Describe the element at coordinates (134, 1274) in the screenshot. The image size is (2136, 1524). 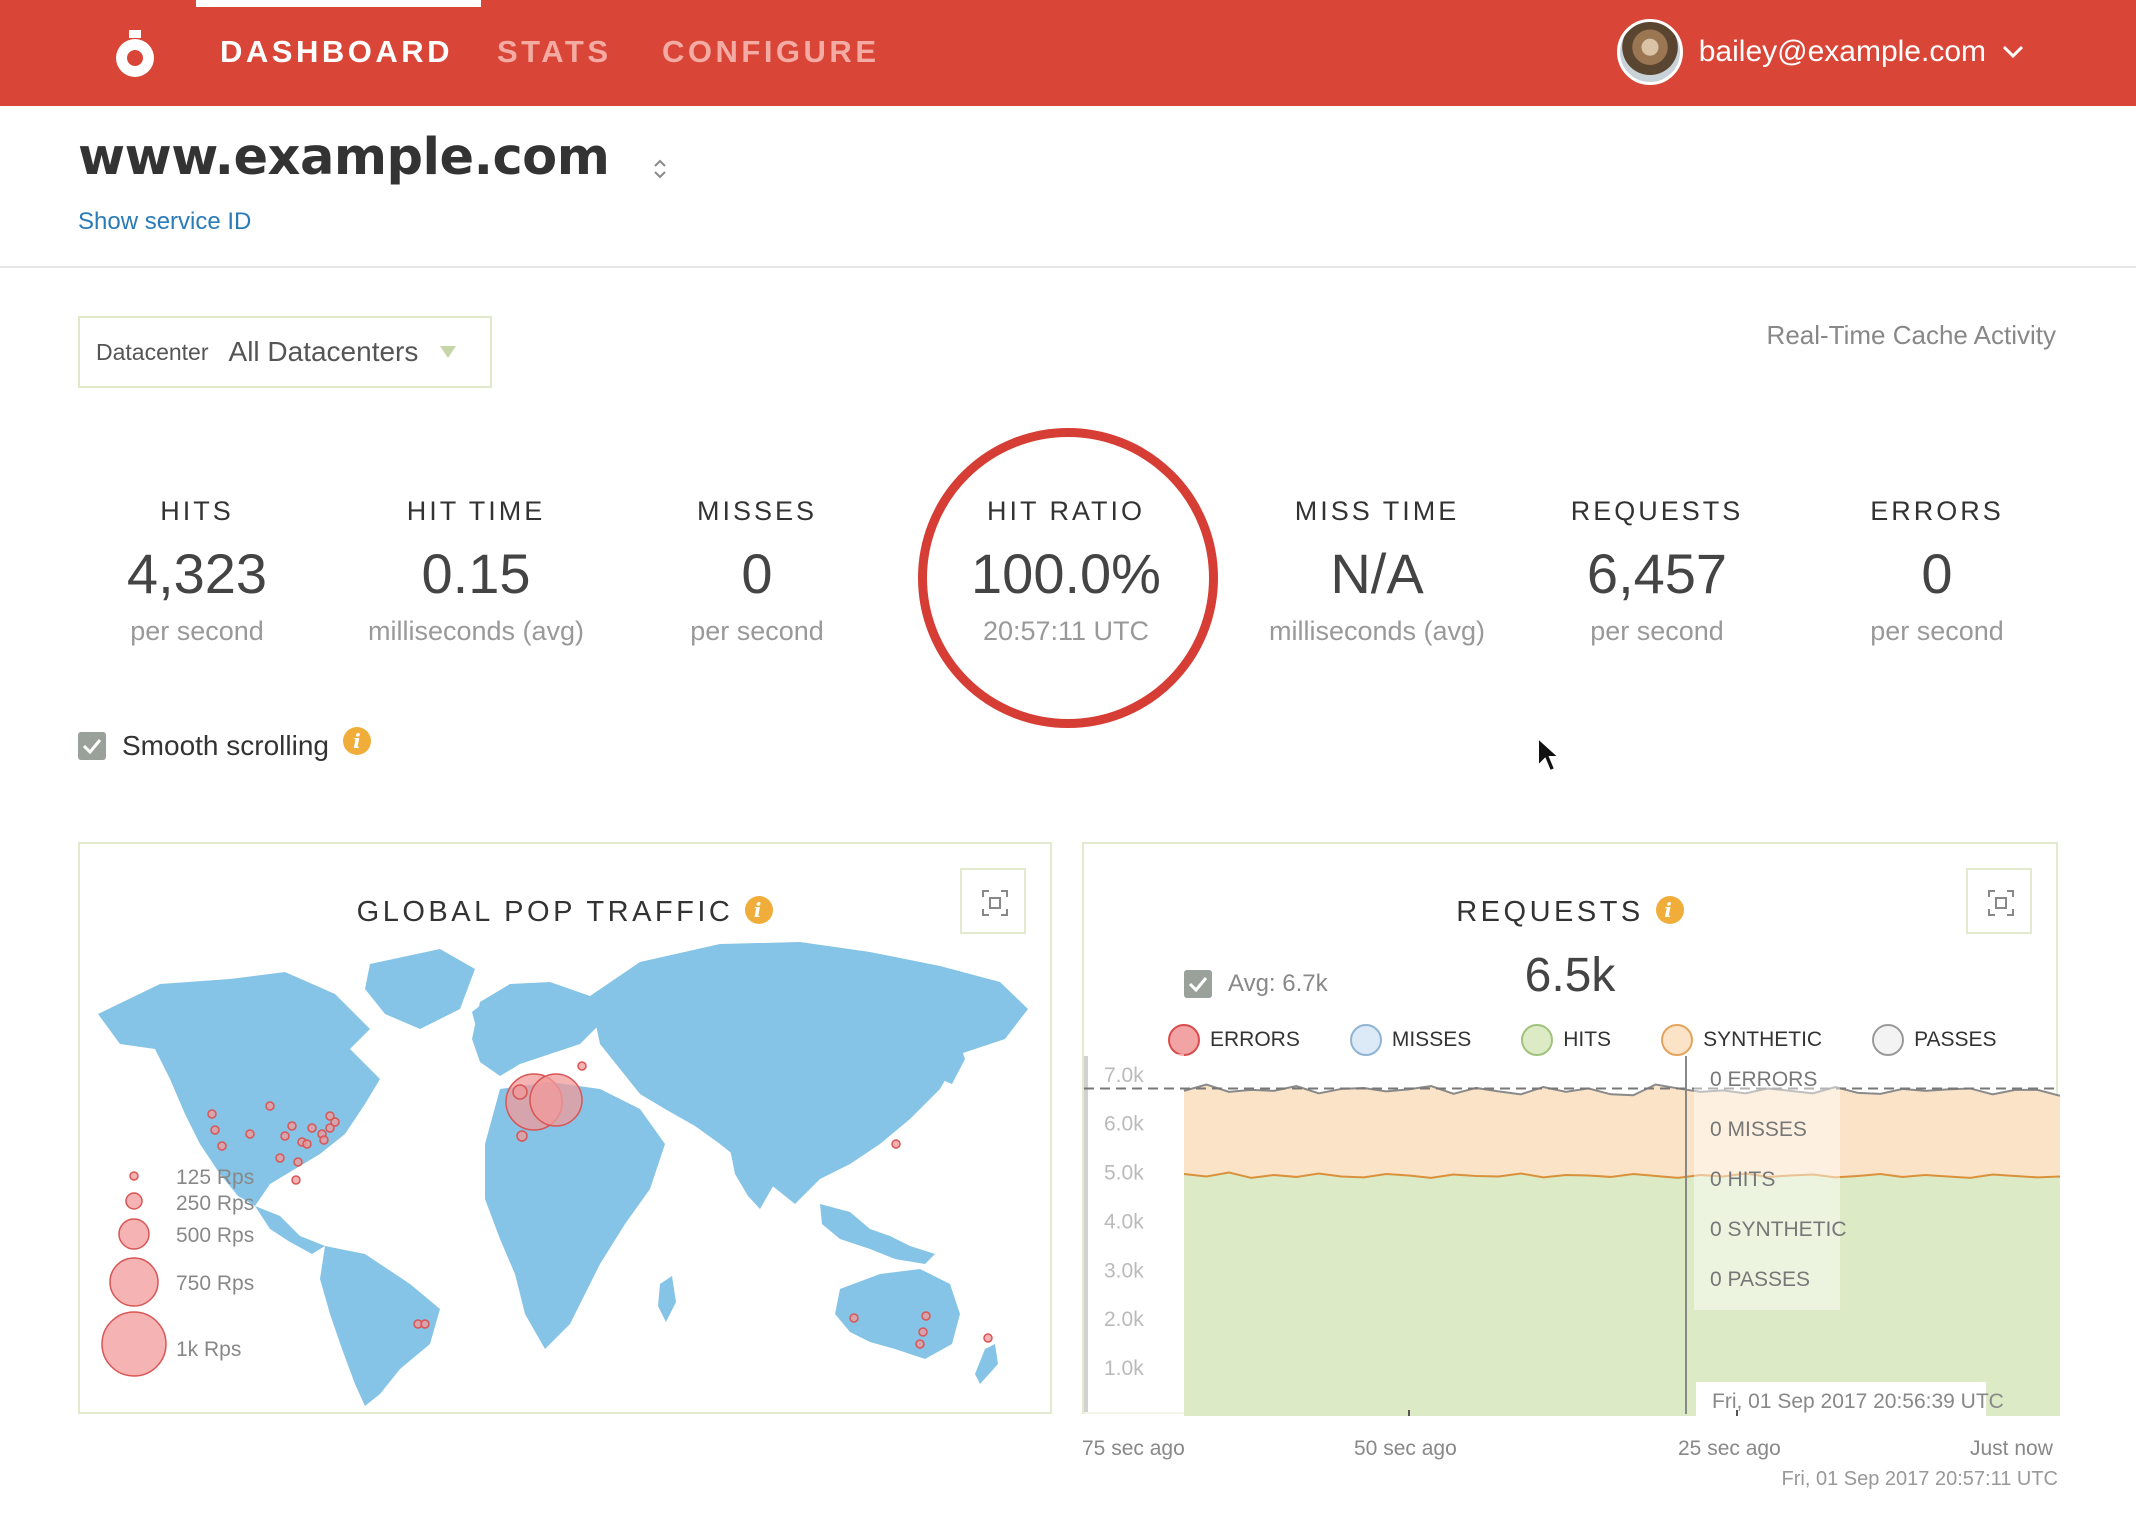
I see `traffic-scale-legend` at that location.